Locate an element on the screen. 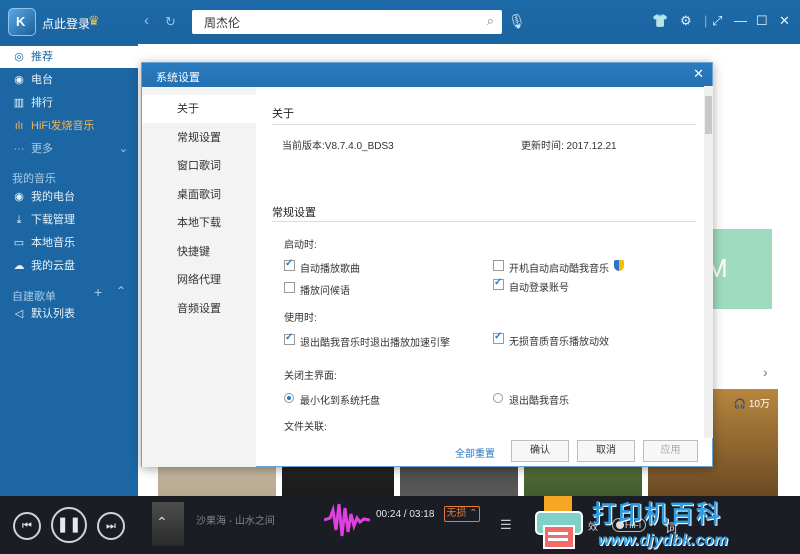 This screenshot has height=554, width=800. autostart-label: 开机自动启动酷我音乐 is located at coordinates (559, 267).